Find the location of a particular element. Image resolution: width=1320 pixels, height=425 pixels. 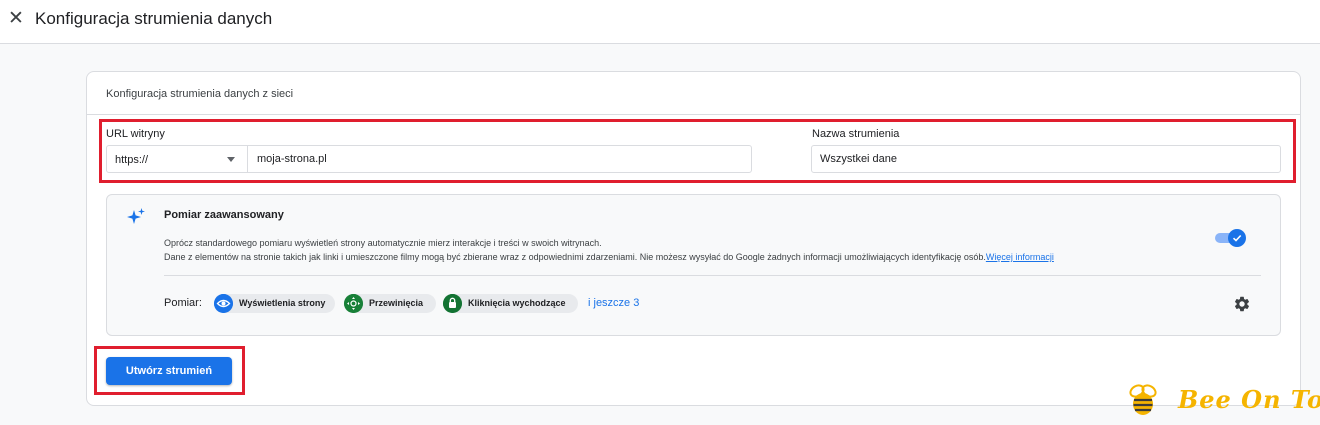

chip-outbound-clicks: Kliknięcia wychodzące is located at coordinates (510, 303).